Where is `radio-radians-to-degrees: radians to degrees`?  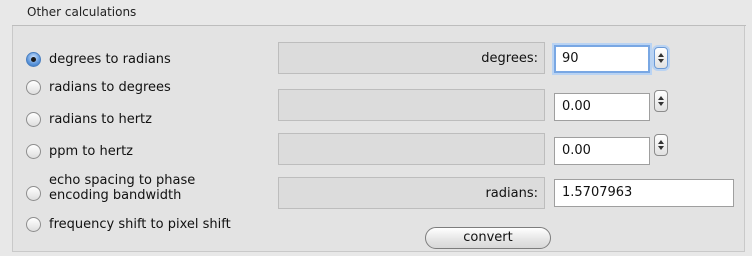
radio-radians-to-degrees: radians to degrees is located at coordinates (98, 87).